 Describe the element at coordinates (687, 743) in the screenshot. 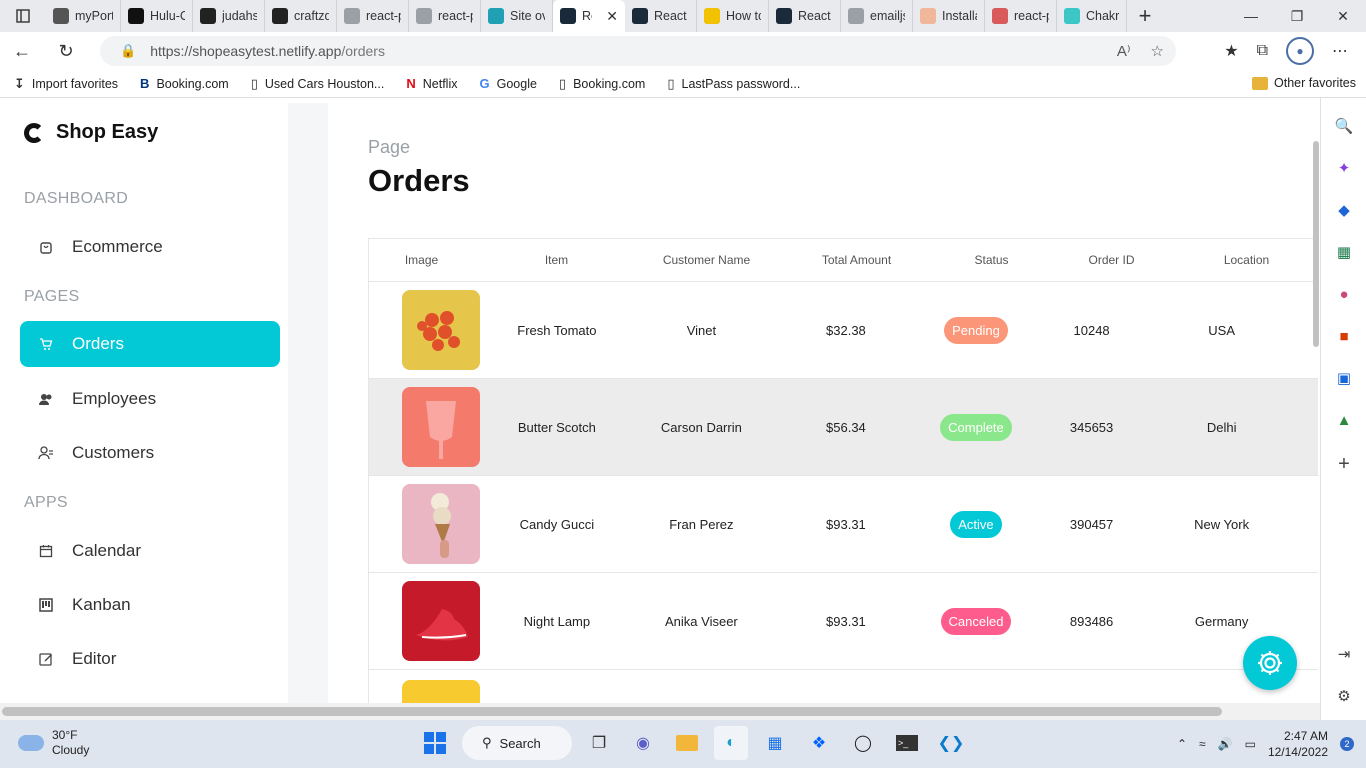

I see `file-explorer-icon` at that location.